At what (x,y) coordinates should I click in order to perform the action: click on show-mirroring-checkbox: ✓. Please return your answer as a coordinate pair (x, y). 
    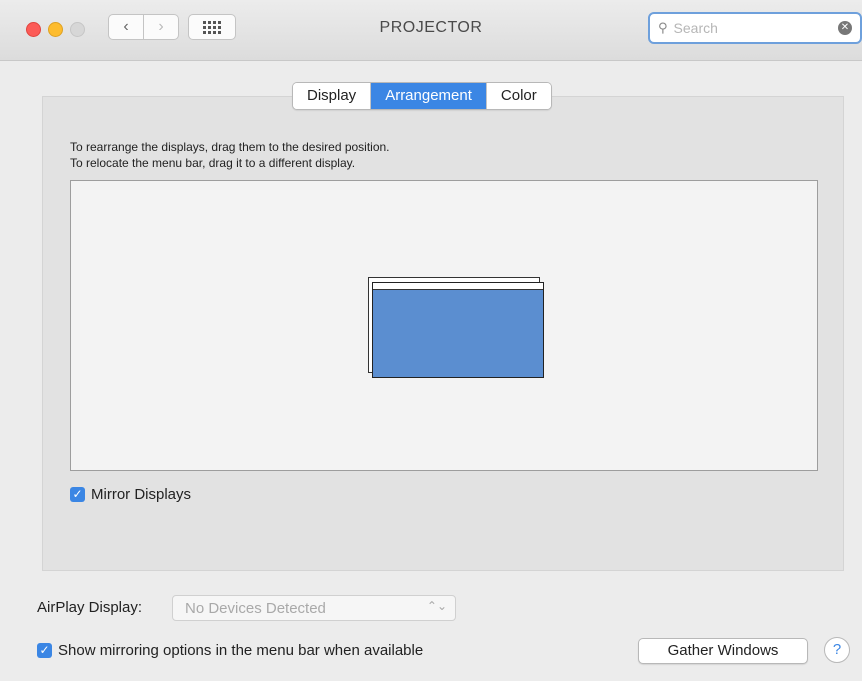
    Looking at the image, I should click on (44, 650).